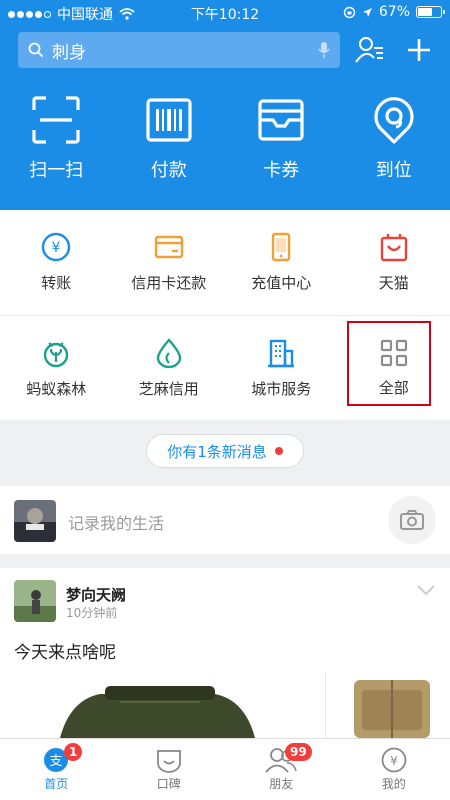  Describe the element at coordinates (169, 146) in the screenshot. I see `quick-action-pay: 付款` at that location.